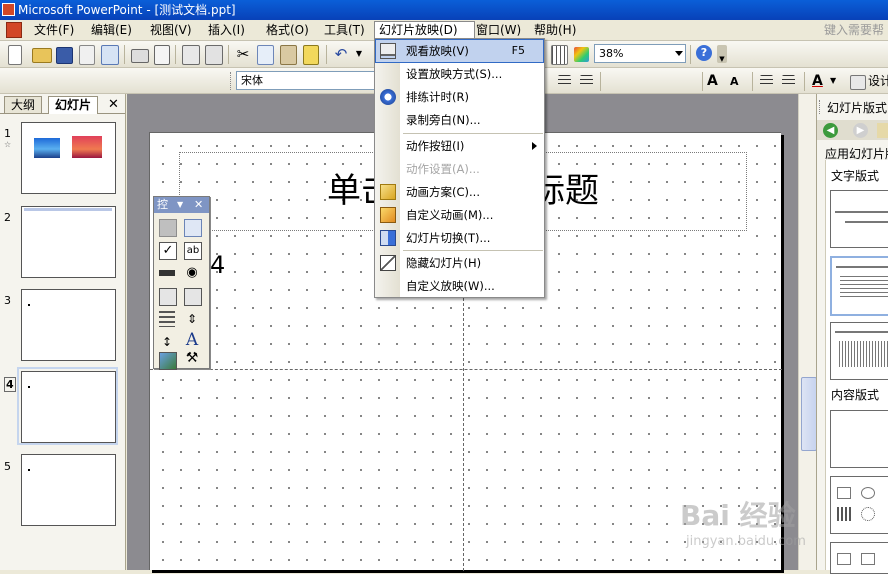 The width and height of the screenshot is (888, 574). Describe the element at coordinates (252, 80) in the screenshot. I see `font-value: 宋体` at that location.